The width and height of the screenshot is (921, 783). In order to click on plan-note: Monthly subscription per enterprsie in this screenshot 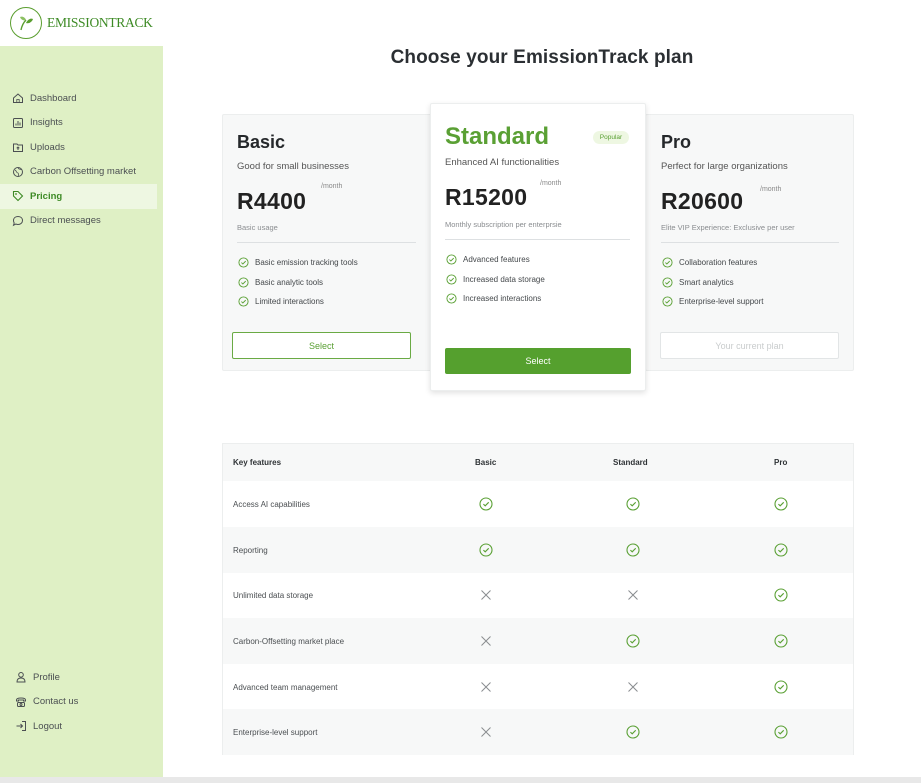, I will do `click(503, 224)`.